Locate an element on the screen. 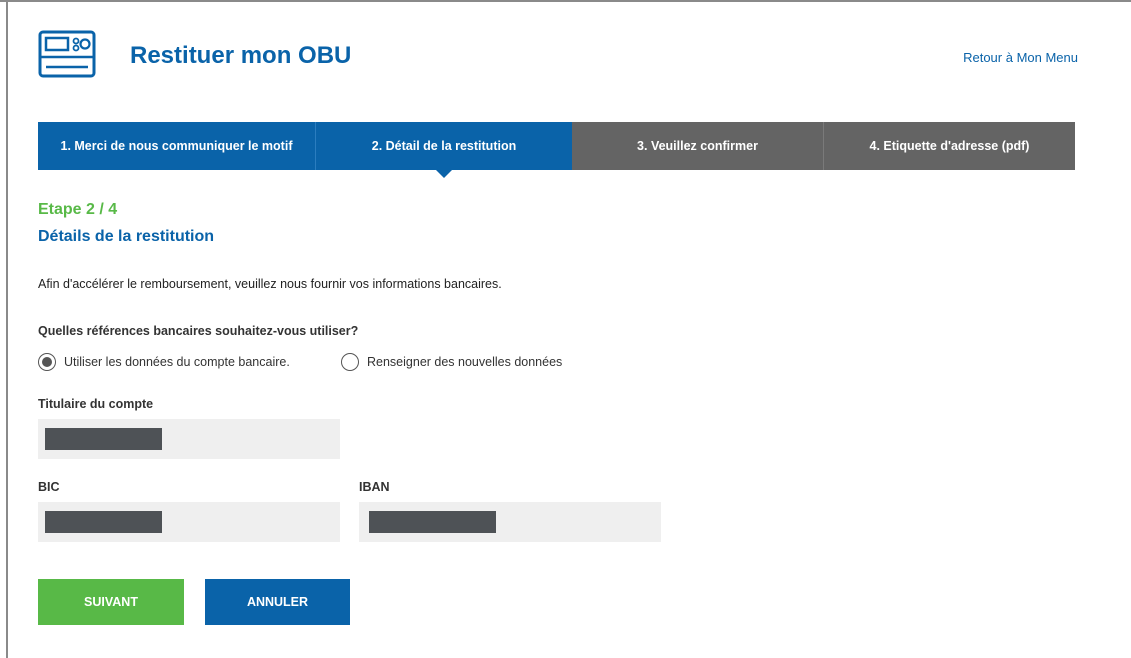  radio-dot is located at coordinates (47, 362).